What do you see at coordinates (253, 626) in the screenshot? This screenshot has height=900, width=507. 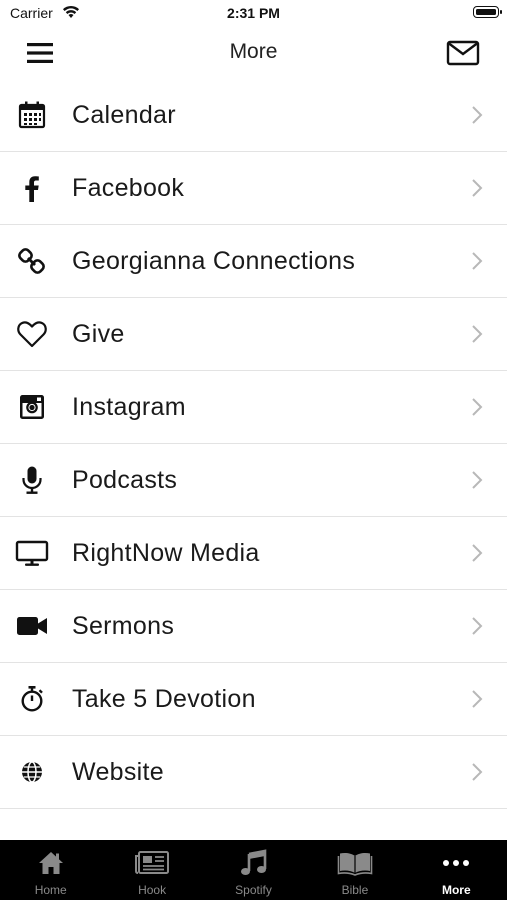 I see `list-item-sermons: Sermons` at bounding box center [253, 626].